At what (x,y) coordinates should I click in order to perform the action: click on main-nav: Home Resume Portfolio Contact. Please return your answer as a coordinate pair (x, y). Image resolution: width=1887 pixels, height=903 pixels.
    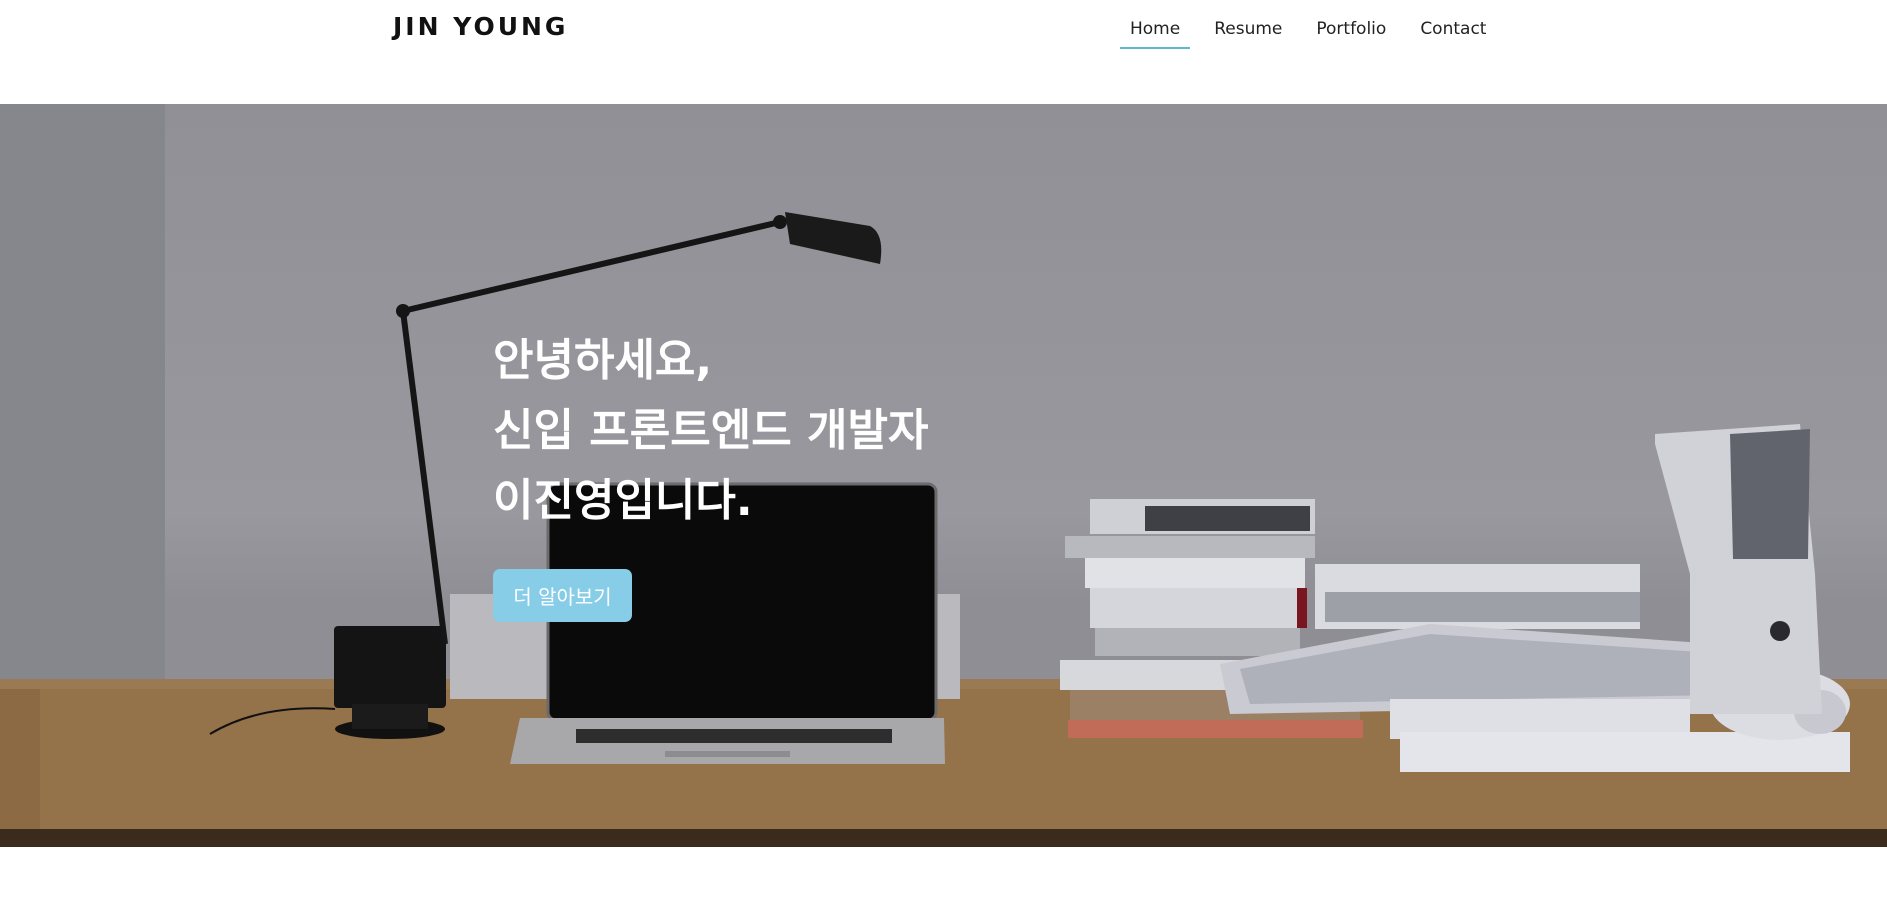
    Looking at the image, I should click on (1315, 34).